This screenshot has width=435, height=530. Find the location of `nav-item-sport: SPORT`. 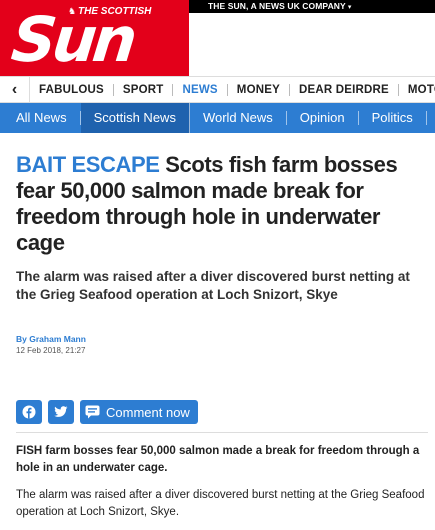

nav-item-sport: SPORT is located at coordinates (144, 89).